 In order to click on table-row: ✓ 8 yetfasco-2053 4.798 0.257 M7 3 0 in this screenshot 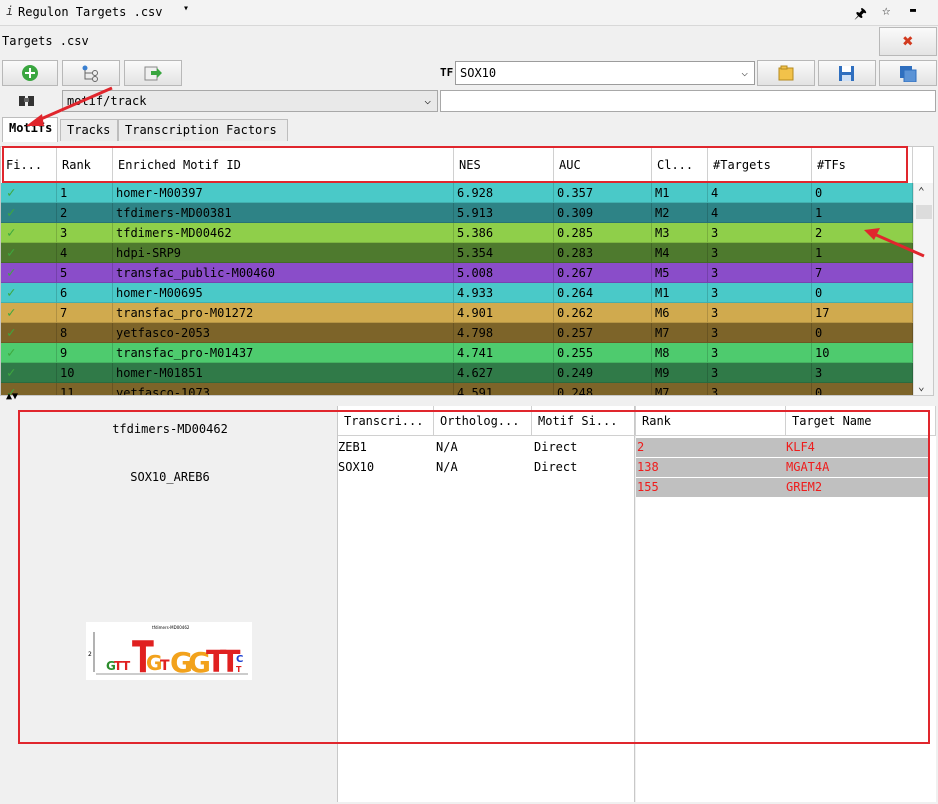, I will do `click(457, 333)`.